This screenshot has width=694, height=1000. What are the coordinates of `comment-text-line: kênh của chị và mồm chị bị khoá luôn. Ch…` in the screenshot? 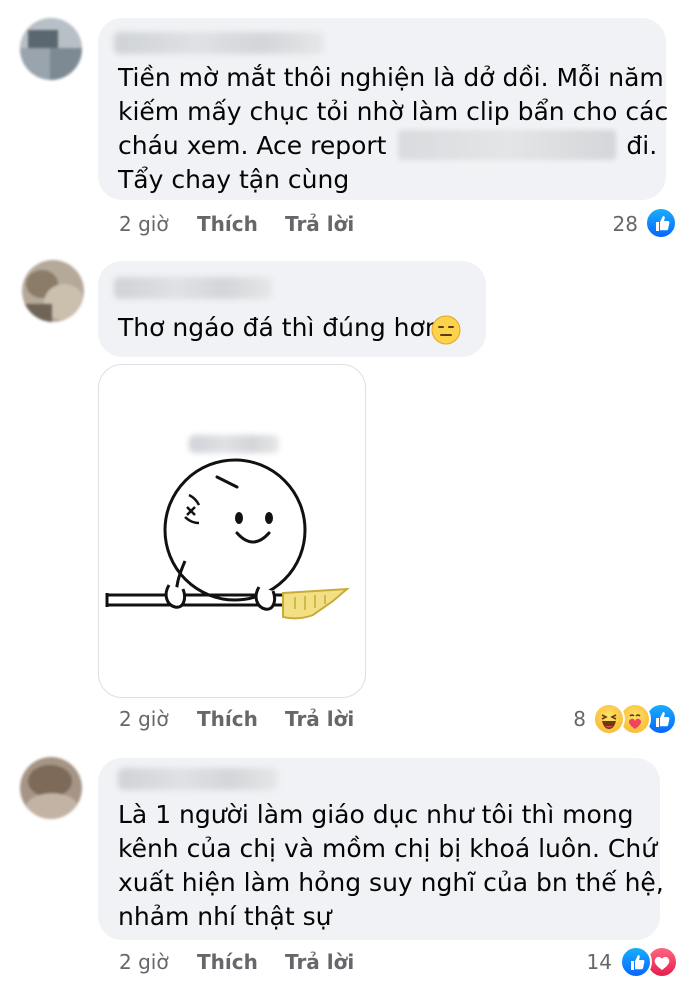 It's located at (388, 848).